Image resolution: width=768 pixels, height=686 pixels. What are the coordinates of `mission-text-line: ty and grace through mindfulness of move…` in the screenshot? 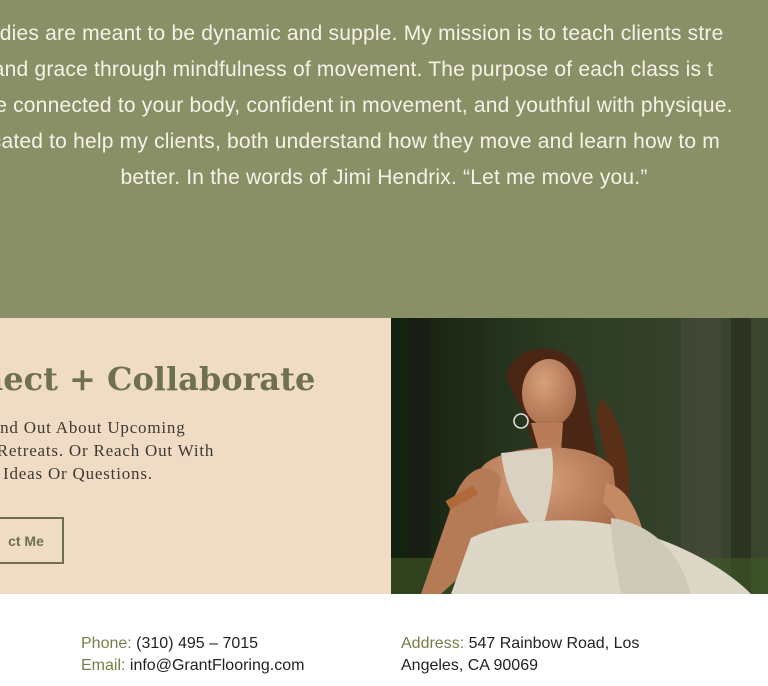 It's located at (357, 69).